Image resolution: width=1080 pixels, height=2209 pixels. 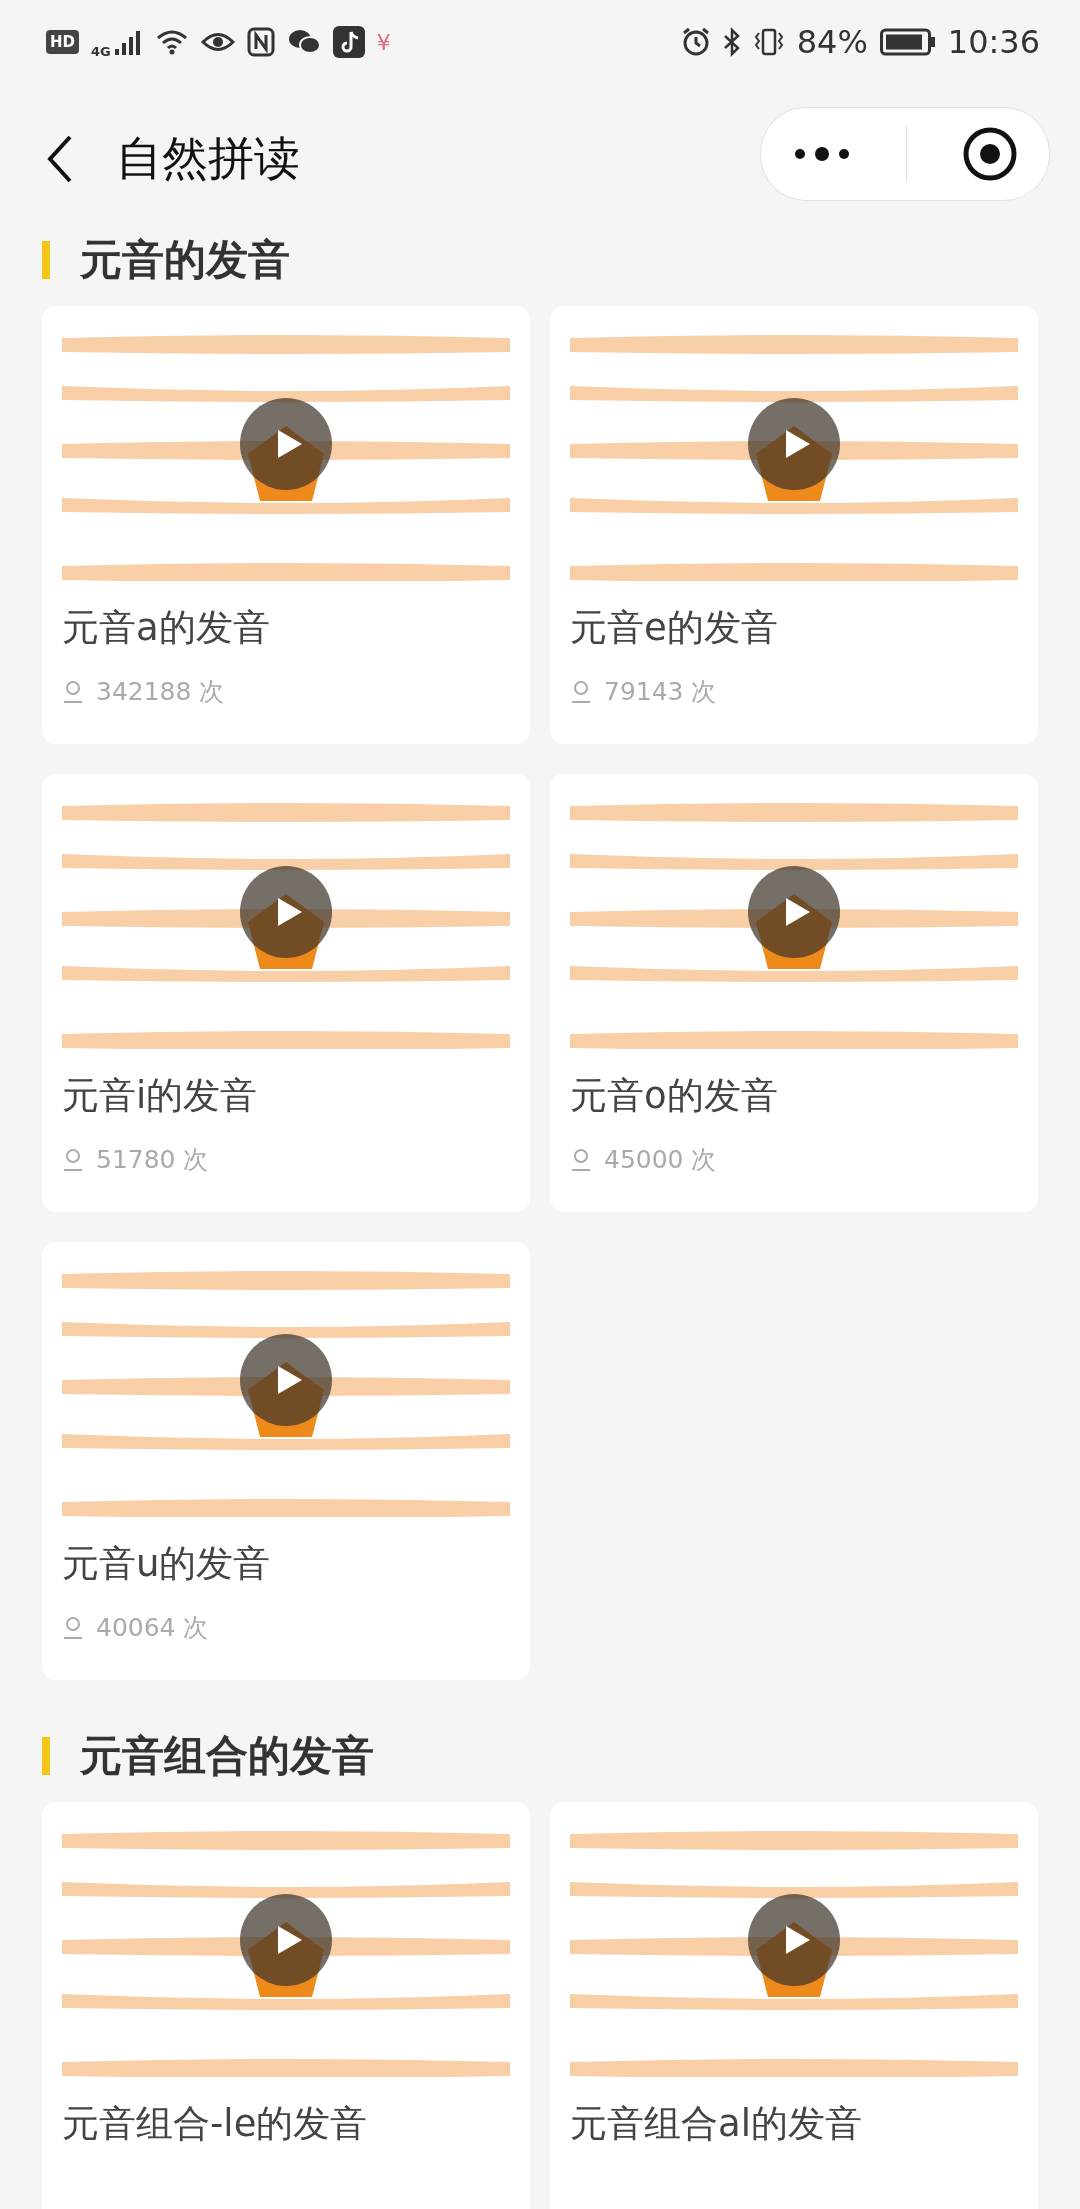 I want to click on page-title: 自然拼读, so click(x=208, y=158).